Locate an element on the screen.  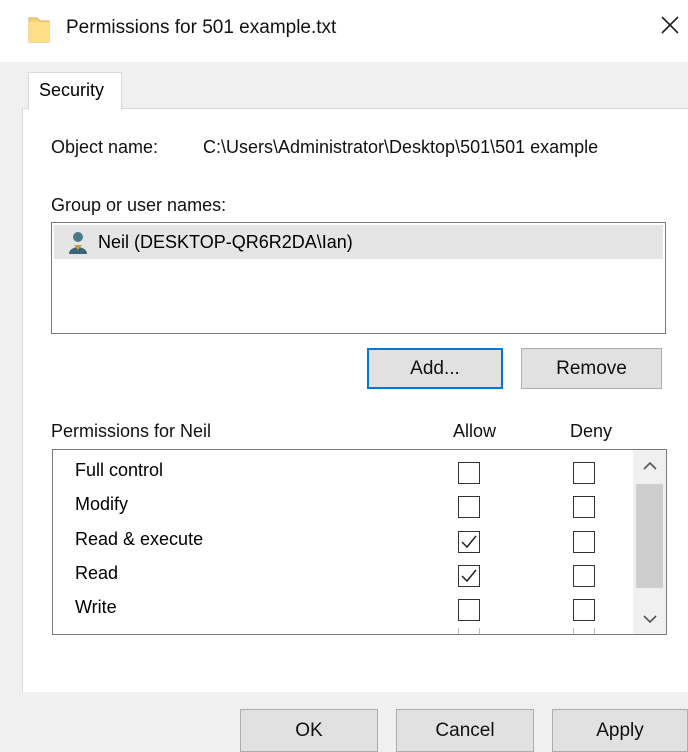
permission-name: Read & execute is located at coordinates (139, 539).